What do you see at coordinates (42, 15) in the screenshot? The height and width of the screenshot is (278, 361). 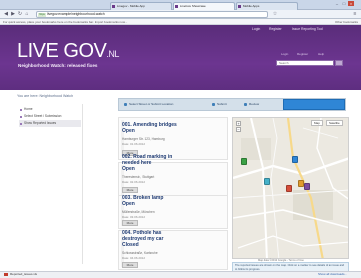 I see `secure-badge: https` at bounding box center [42, 15].